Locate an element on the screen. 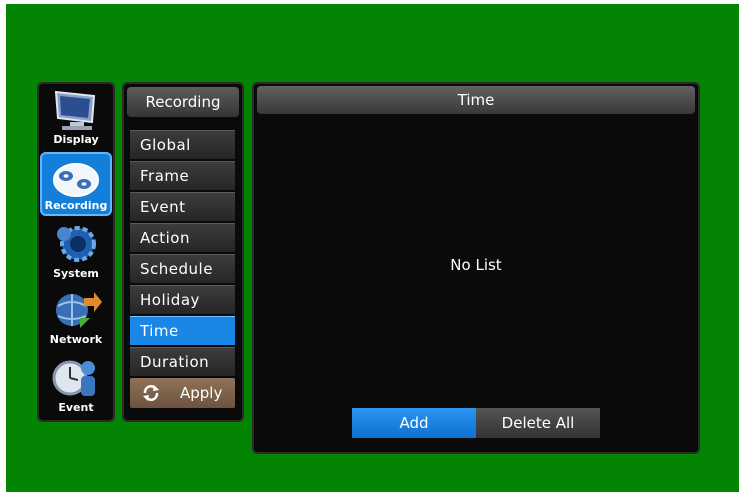  nav-item-system: System is located at coordinates (76, 252).